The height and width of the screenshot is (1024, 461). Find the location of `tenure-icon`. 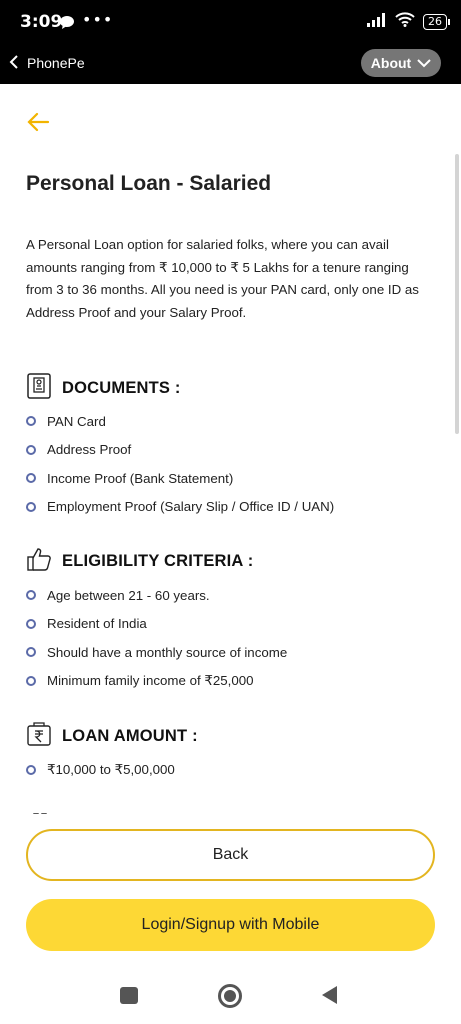

tenure-icon is located at coordinates (40, 810).